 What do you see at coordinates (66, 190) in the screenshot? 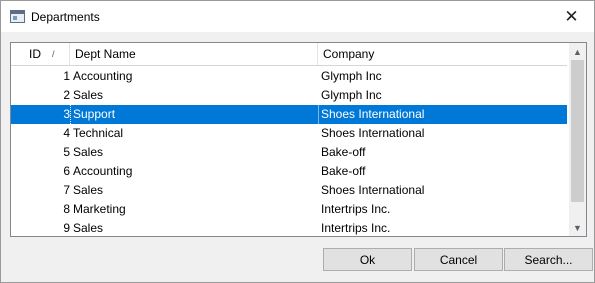
I see `cell-id: 7` at bounding box center [66, 190].